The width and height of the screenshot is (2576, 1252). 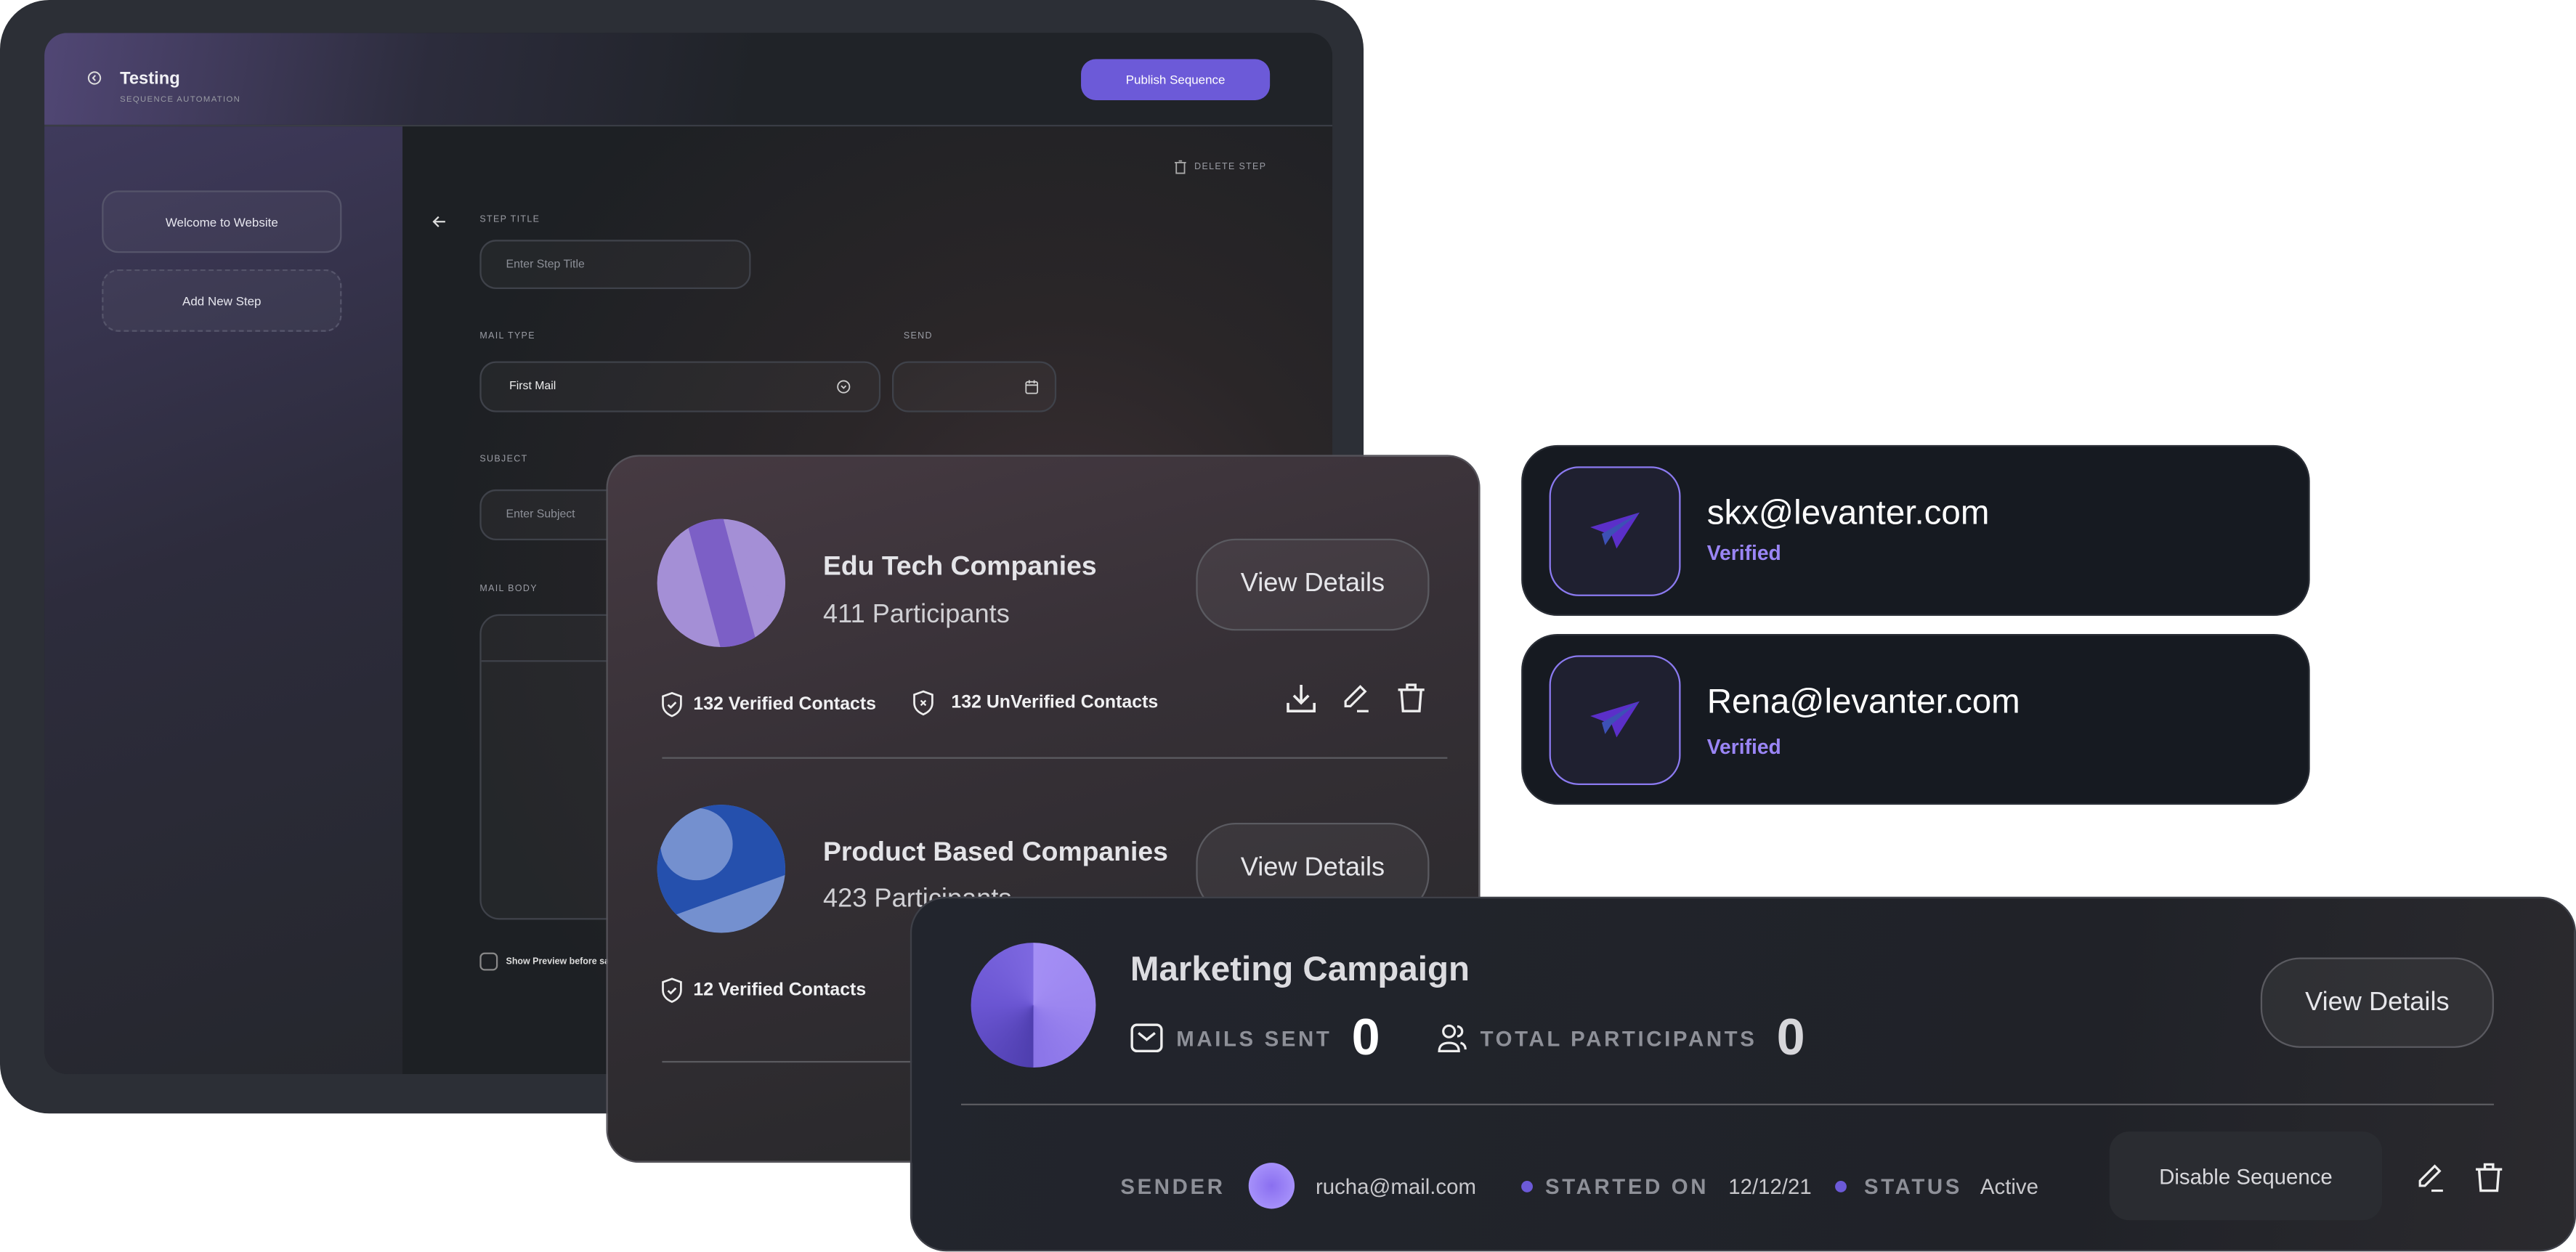 I want to click on sender-email: rucha@mail.com, so click(x=1395, y=1185).